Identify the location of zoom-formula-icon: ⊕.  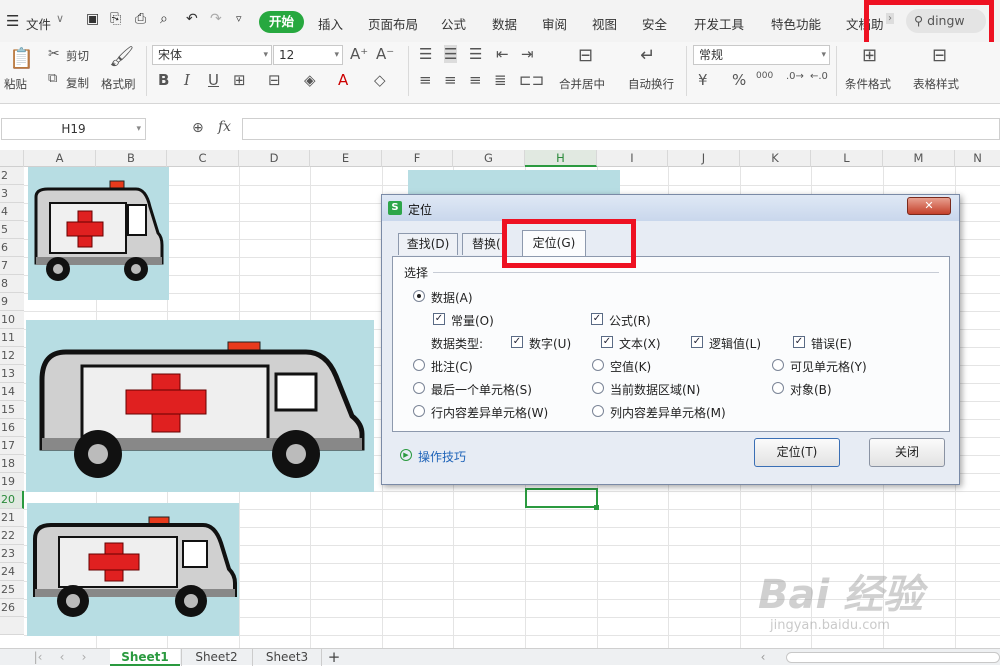
(198, 128).